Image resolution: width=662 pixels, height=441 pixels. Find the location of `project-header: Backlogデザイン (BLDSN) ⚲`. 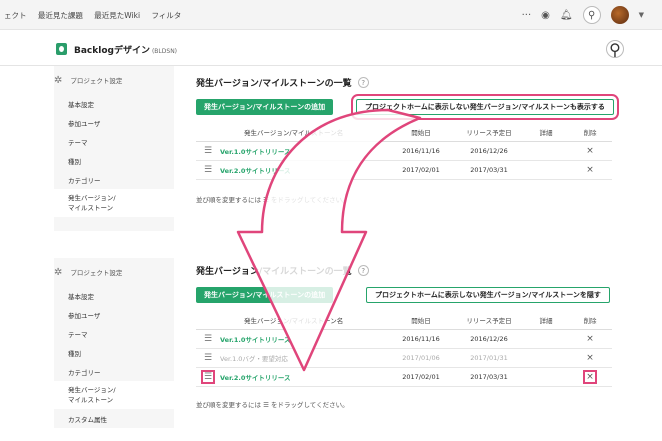

project-header: Backlogデザイン (BLDSN) ⚲ is located at coordinates (331, 48).